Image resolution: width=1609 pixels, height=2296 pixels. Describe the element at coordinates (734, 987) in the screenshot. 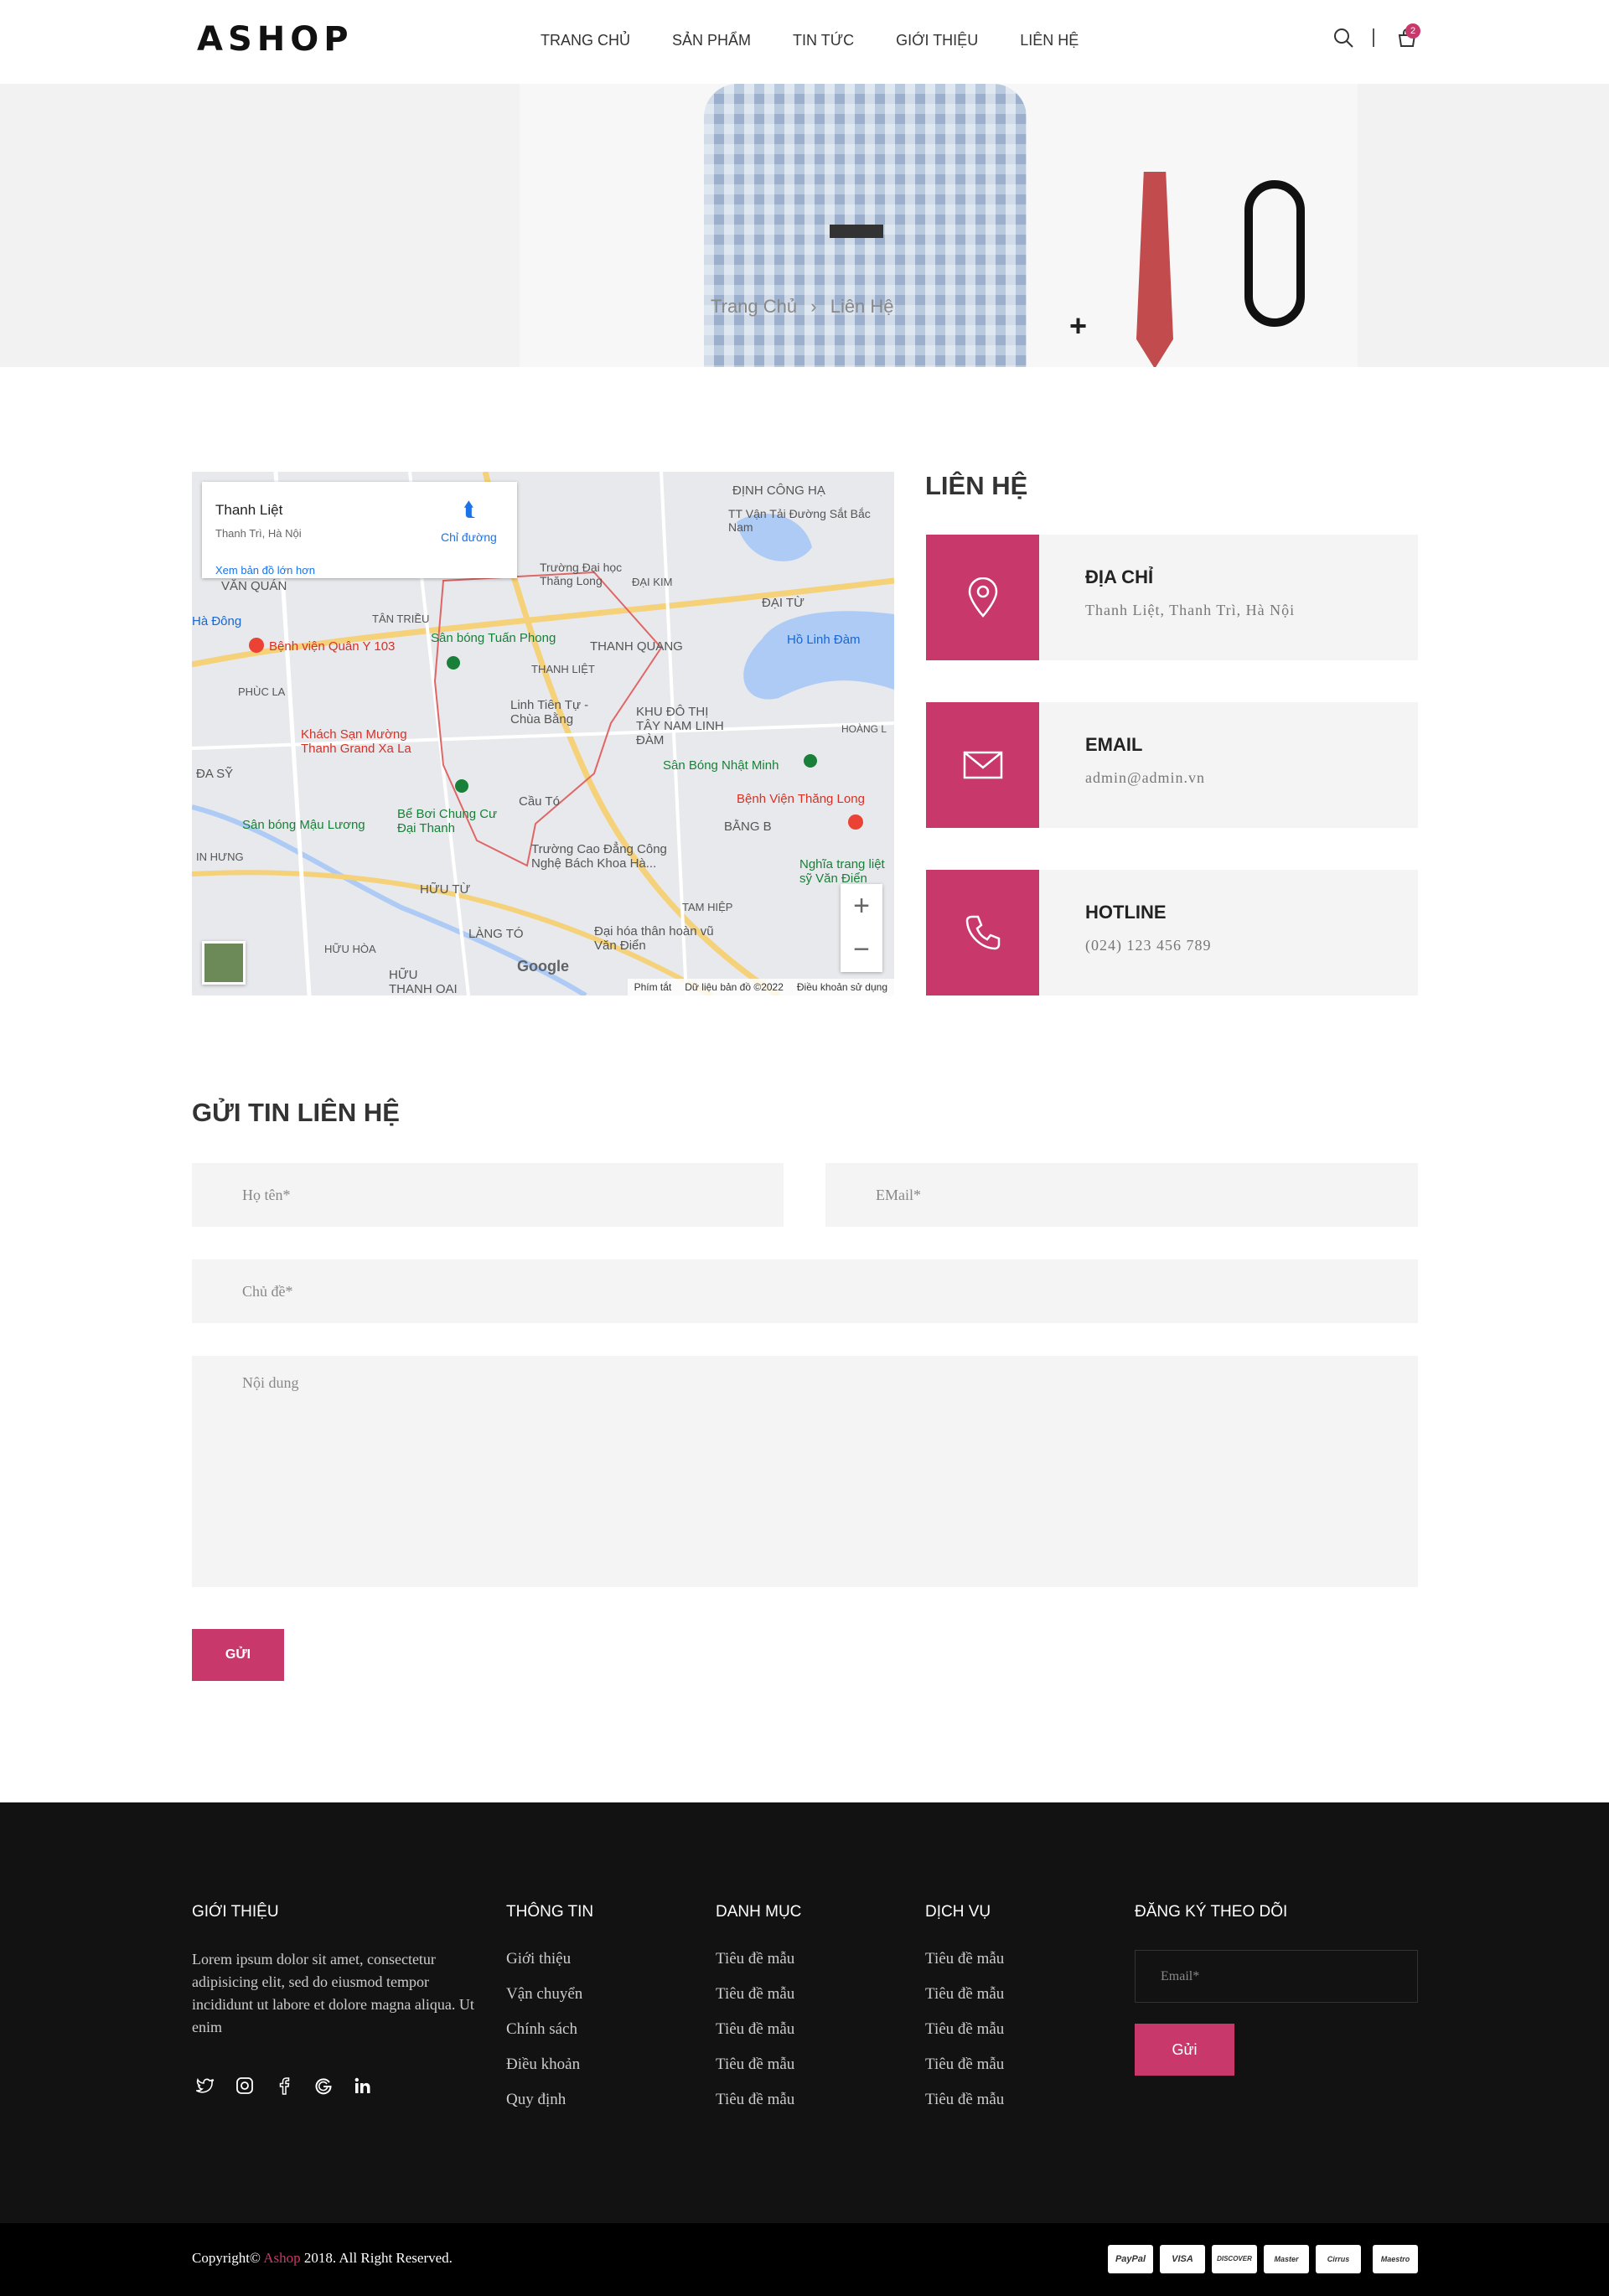

I see `map-data-credit: Dữ liệu bản đồ ©2022` at that location.